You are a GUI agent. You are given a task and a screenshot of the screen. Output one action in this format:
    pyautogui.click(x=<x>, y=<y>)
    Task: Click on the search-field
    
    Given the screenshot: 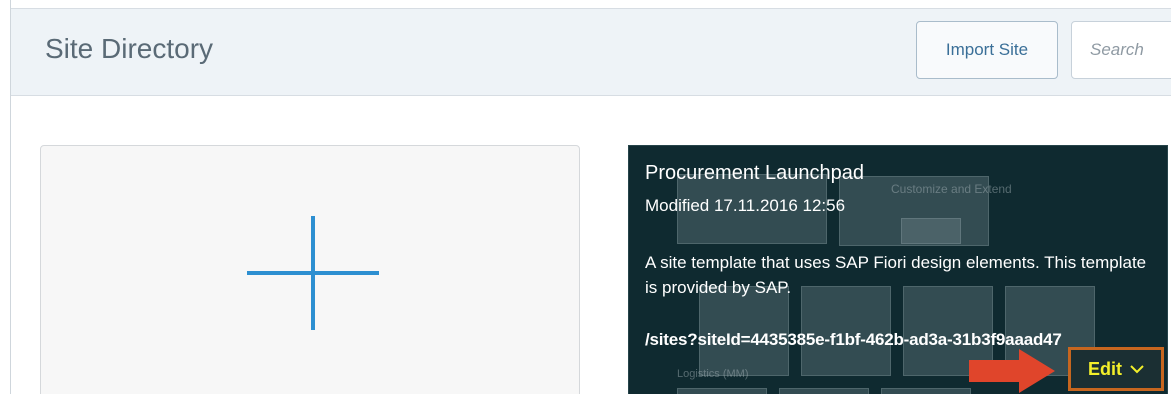 What is the action you would take?
    pyautogui.click(x=1121, y=50)
    